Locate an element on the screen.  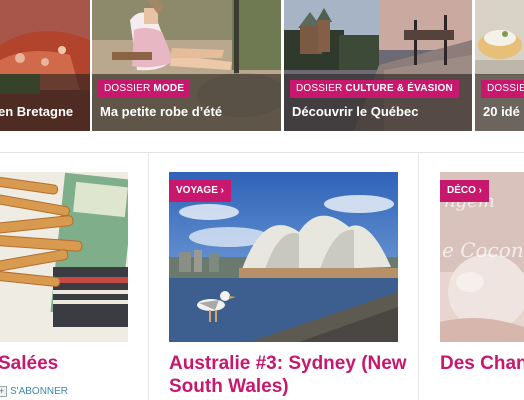
category-badge-deco: DÉCO › is located at coordinates (464, 191).